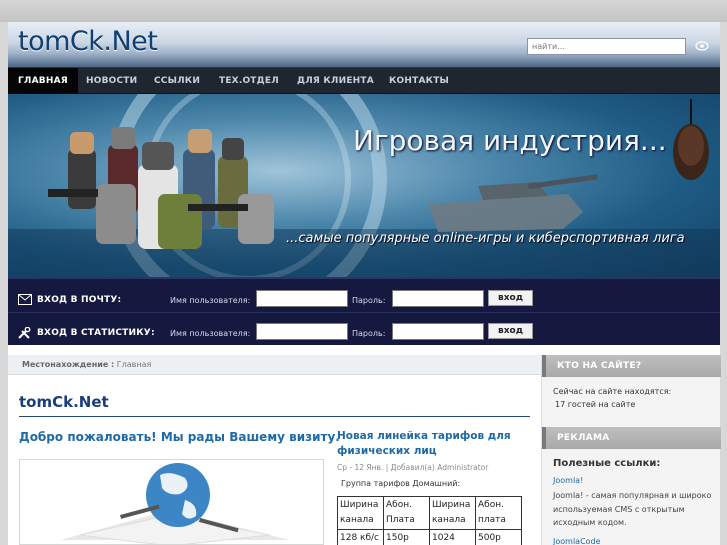 The image size is (727, 545). What do you see at coordinates (64, 402) in the screenshot?
I see `page-title: tomCk.Net` at bounding box center [64, 402].